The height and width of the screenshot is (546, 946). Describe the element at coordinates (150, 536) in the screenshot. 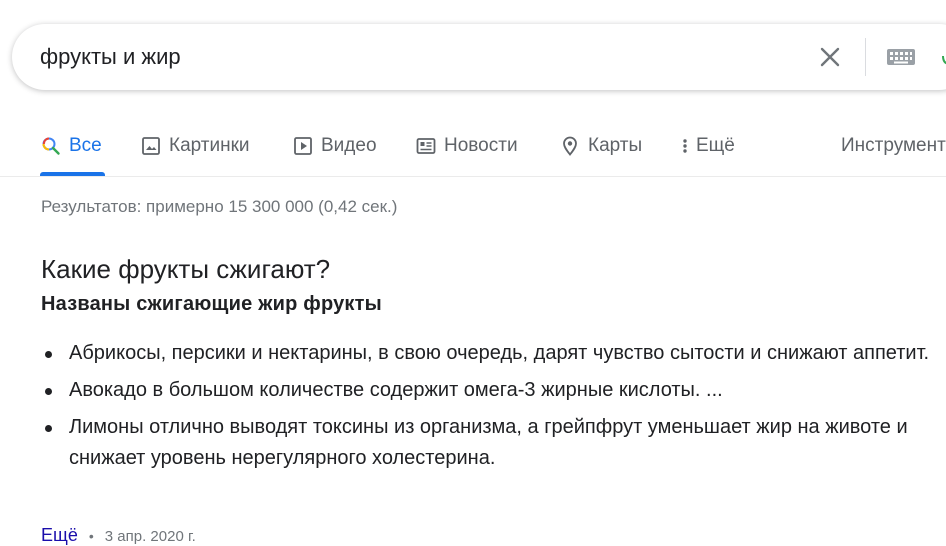

I see `snippet-date: 3 апр. 2020 г.` at that location.